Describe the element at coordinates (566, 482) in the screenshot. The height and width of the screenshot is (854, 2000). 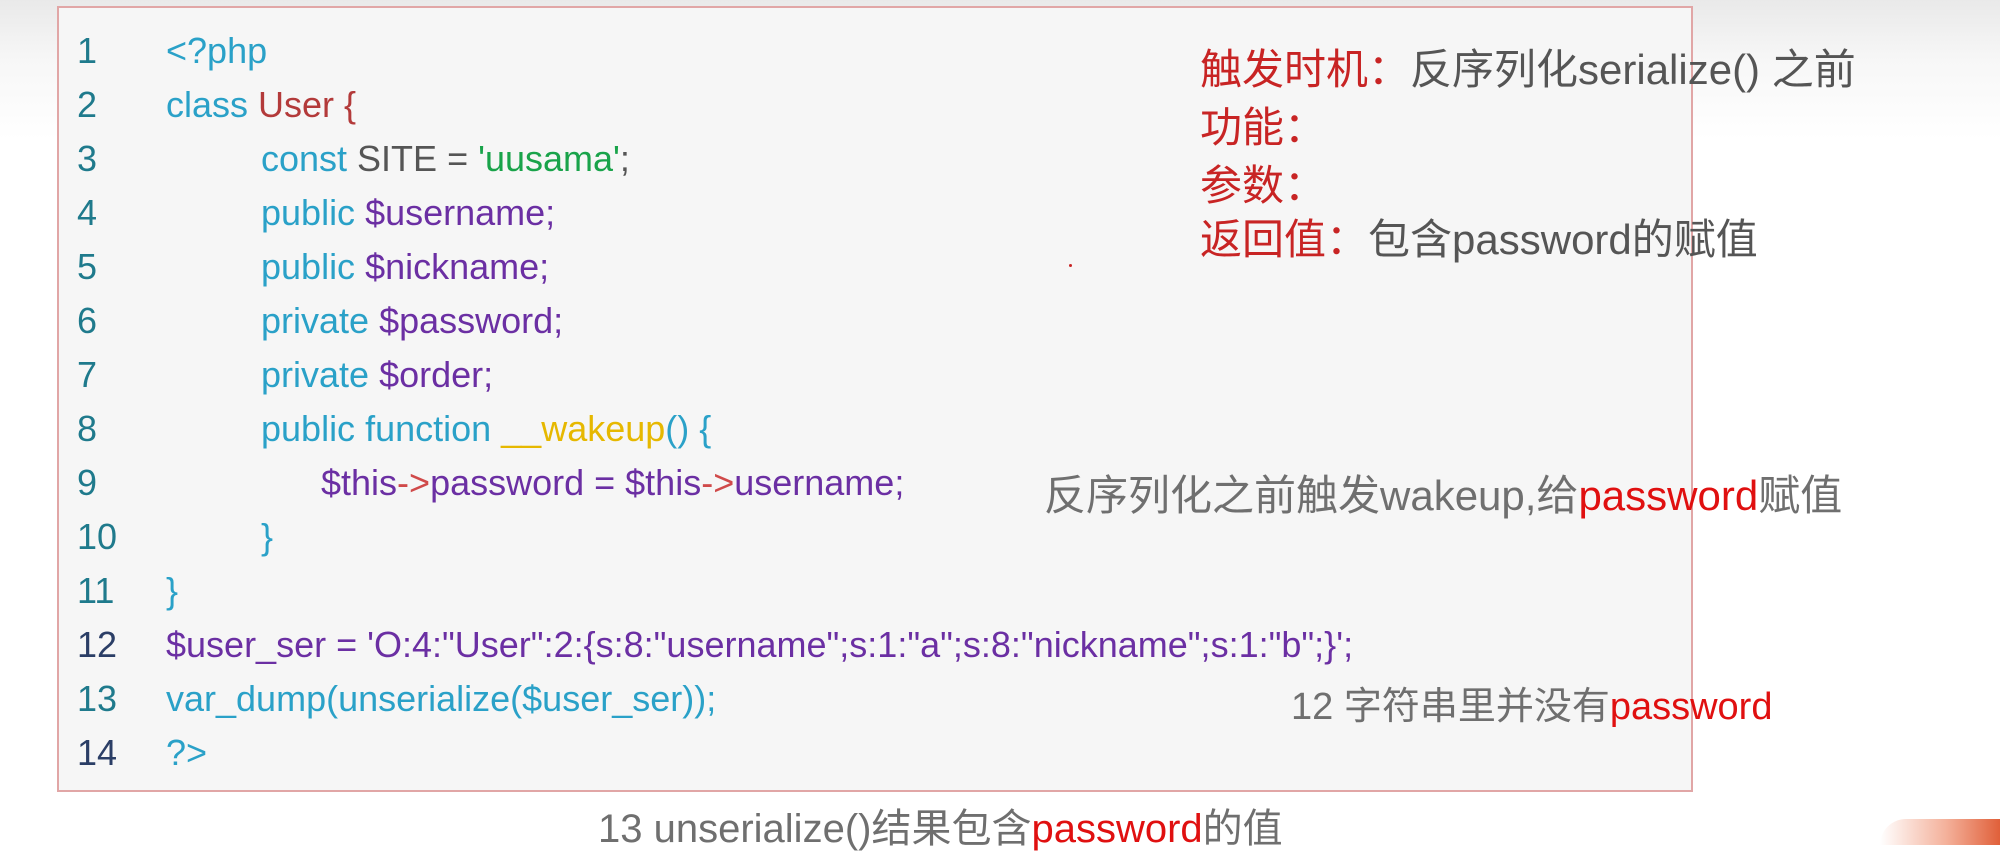
I see `variable: password = $this` at that location.